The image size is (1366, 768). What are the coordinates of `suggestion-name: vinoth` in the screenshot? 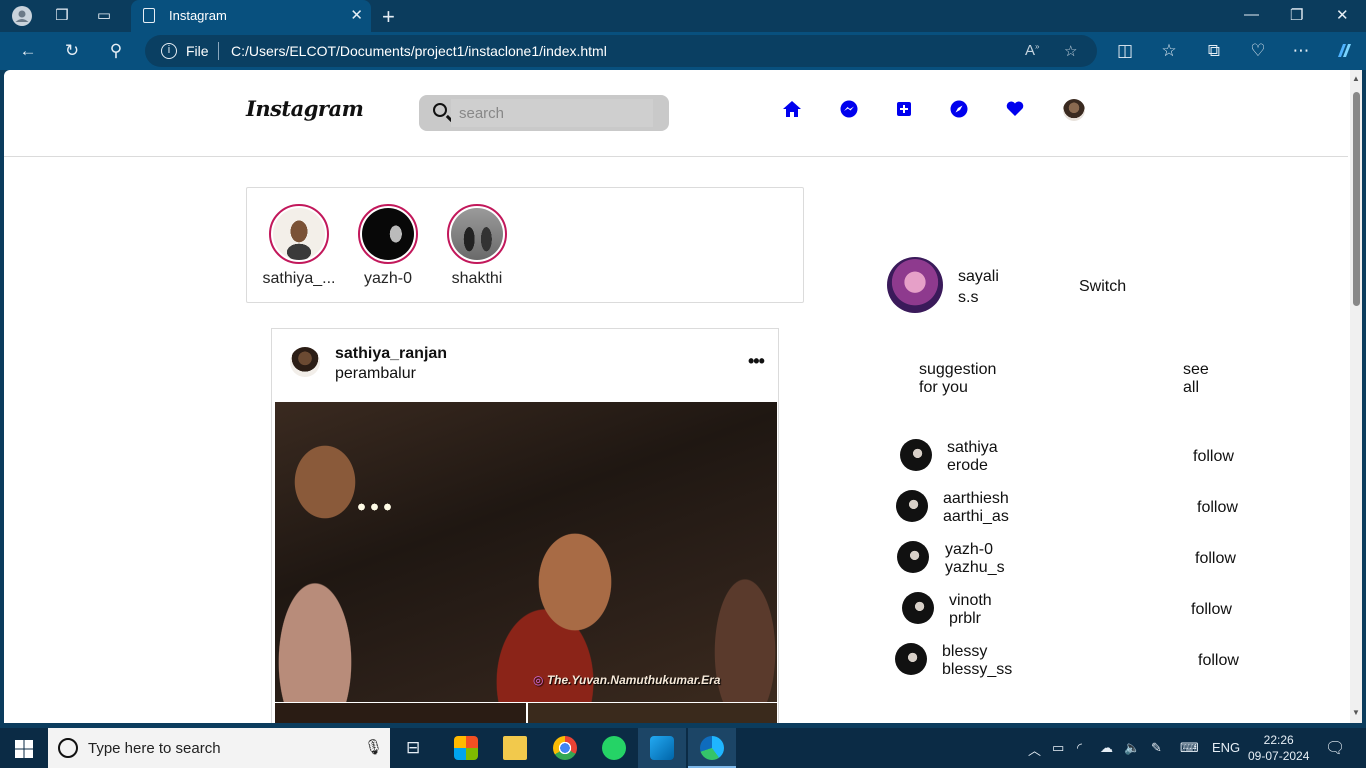 It's located at (970, 601).